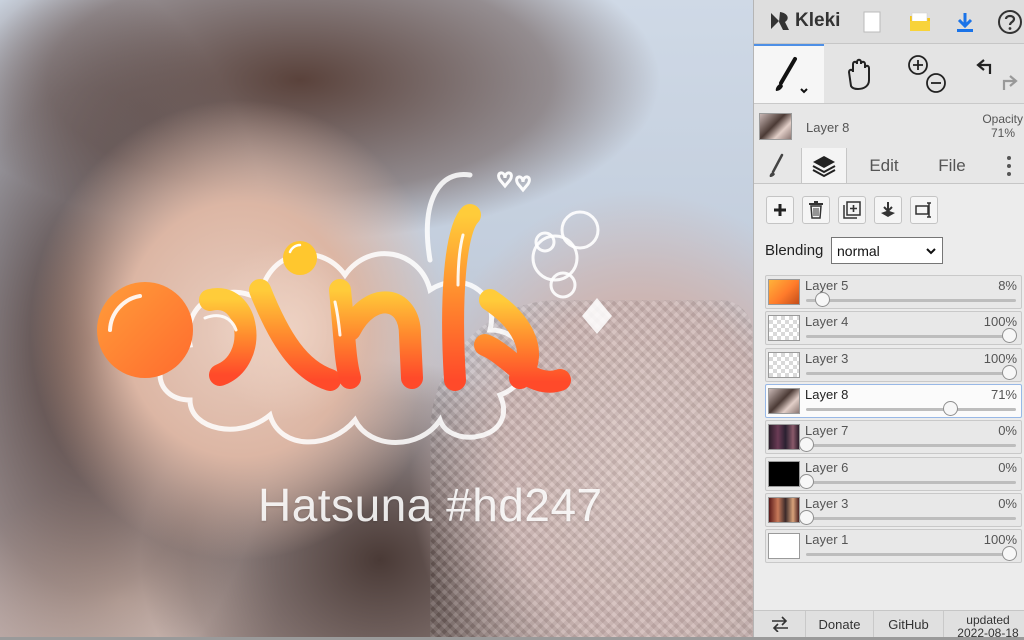 The image size is (1024, 640). I want to click on opacity-label: Opacity, so click(1002, 119).